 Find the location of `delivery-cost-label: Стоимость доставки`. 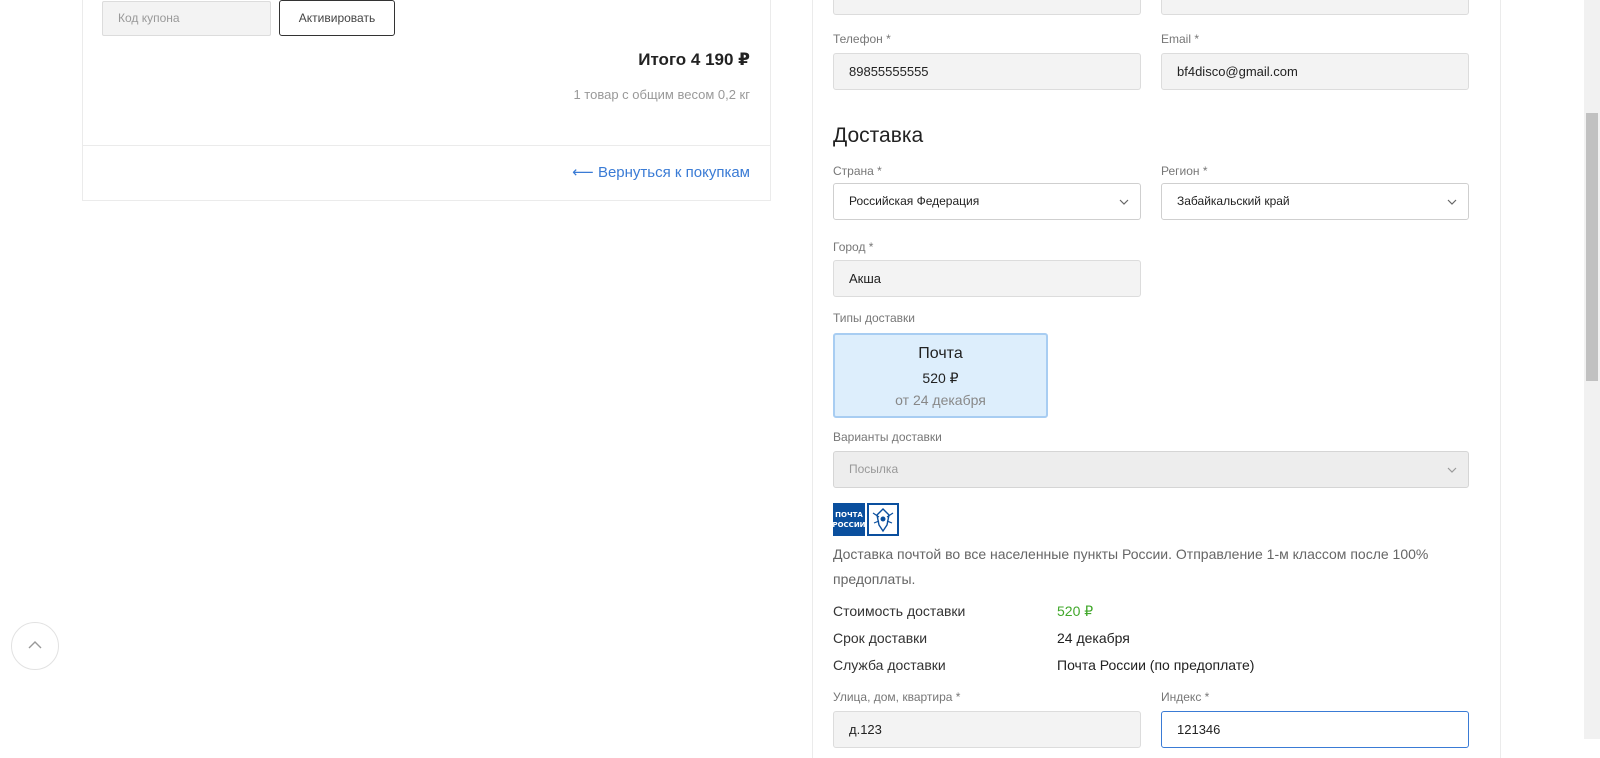

delivery-cost-label: Стоимость доставки is located at coordinates (899, 611).